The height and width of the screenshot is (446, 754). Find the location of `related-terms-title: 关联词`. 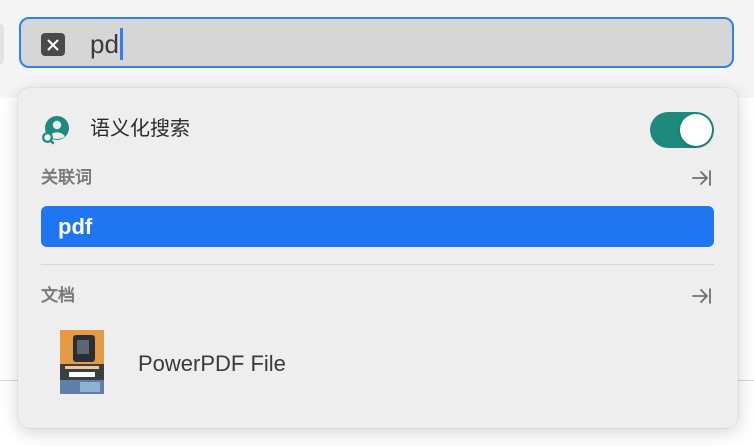

related-terms-title: 关联词 is located at coordinates (66, 177).